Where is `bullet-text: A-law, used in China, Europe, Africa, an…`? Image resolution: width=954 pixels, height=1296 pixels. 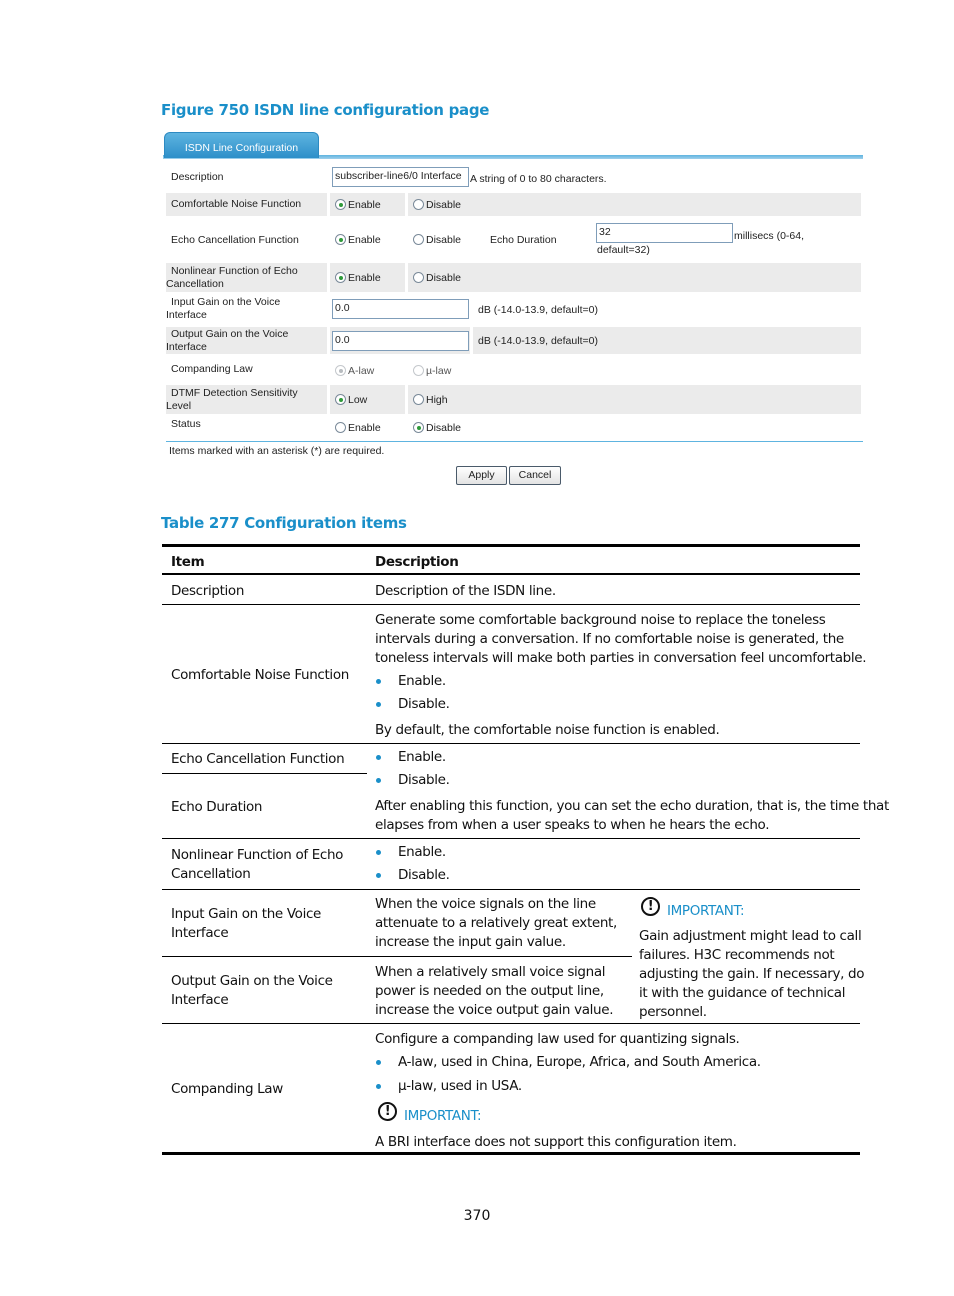
bullet-text: A-law, used in China, Europe, Africa, an… is located at coordinates (579, 1062).